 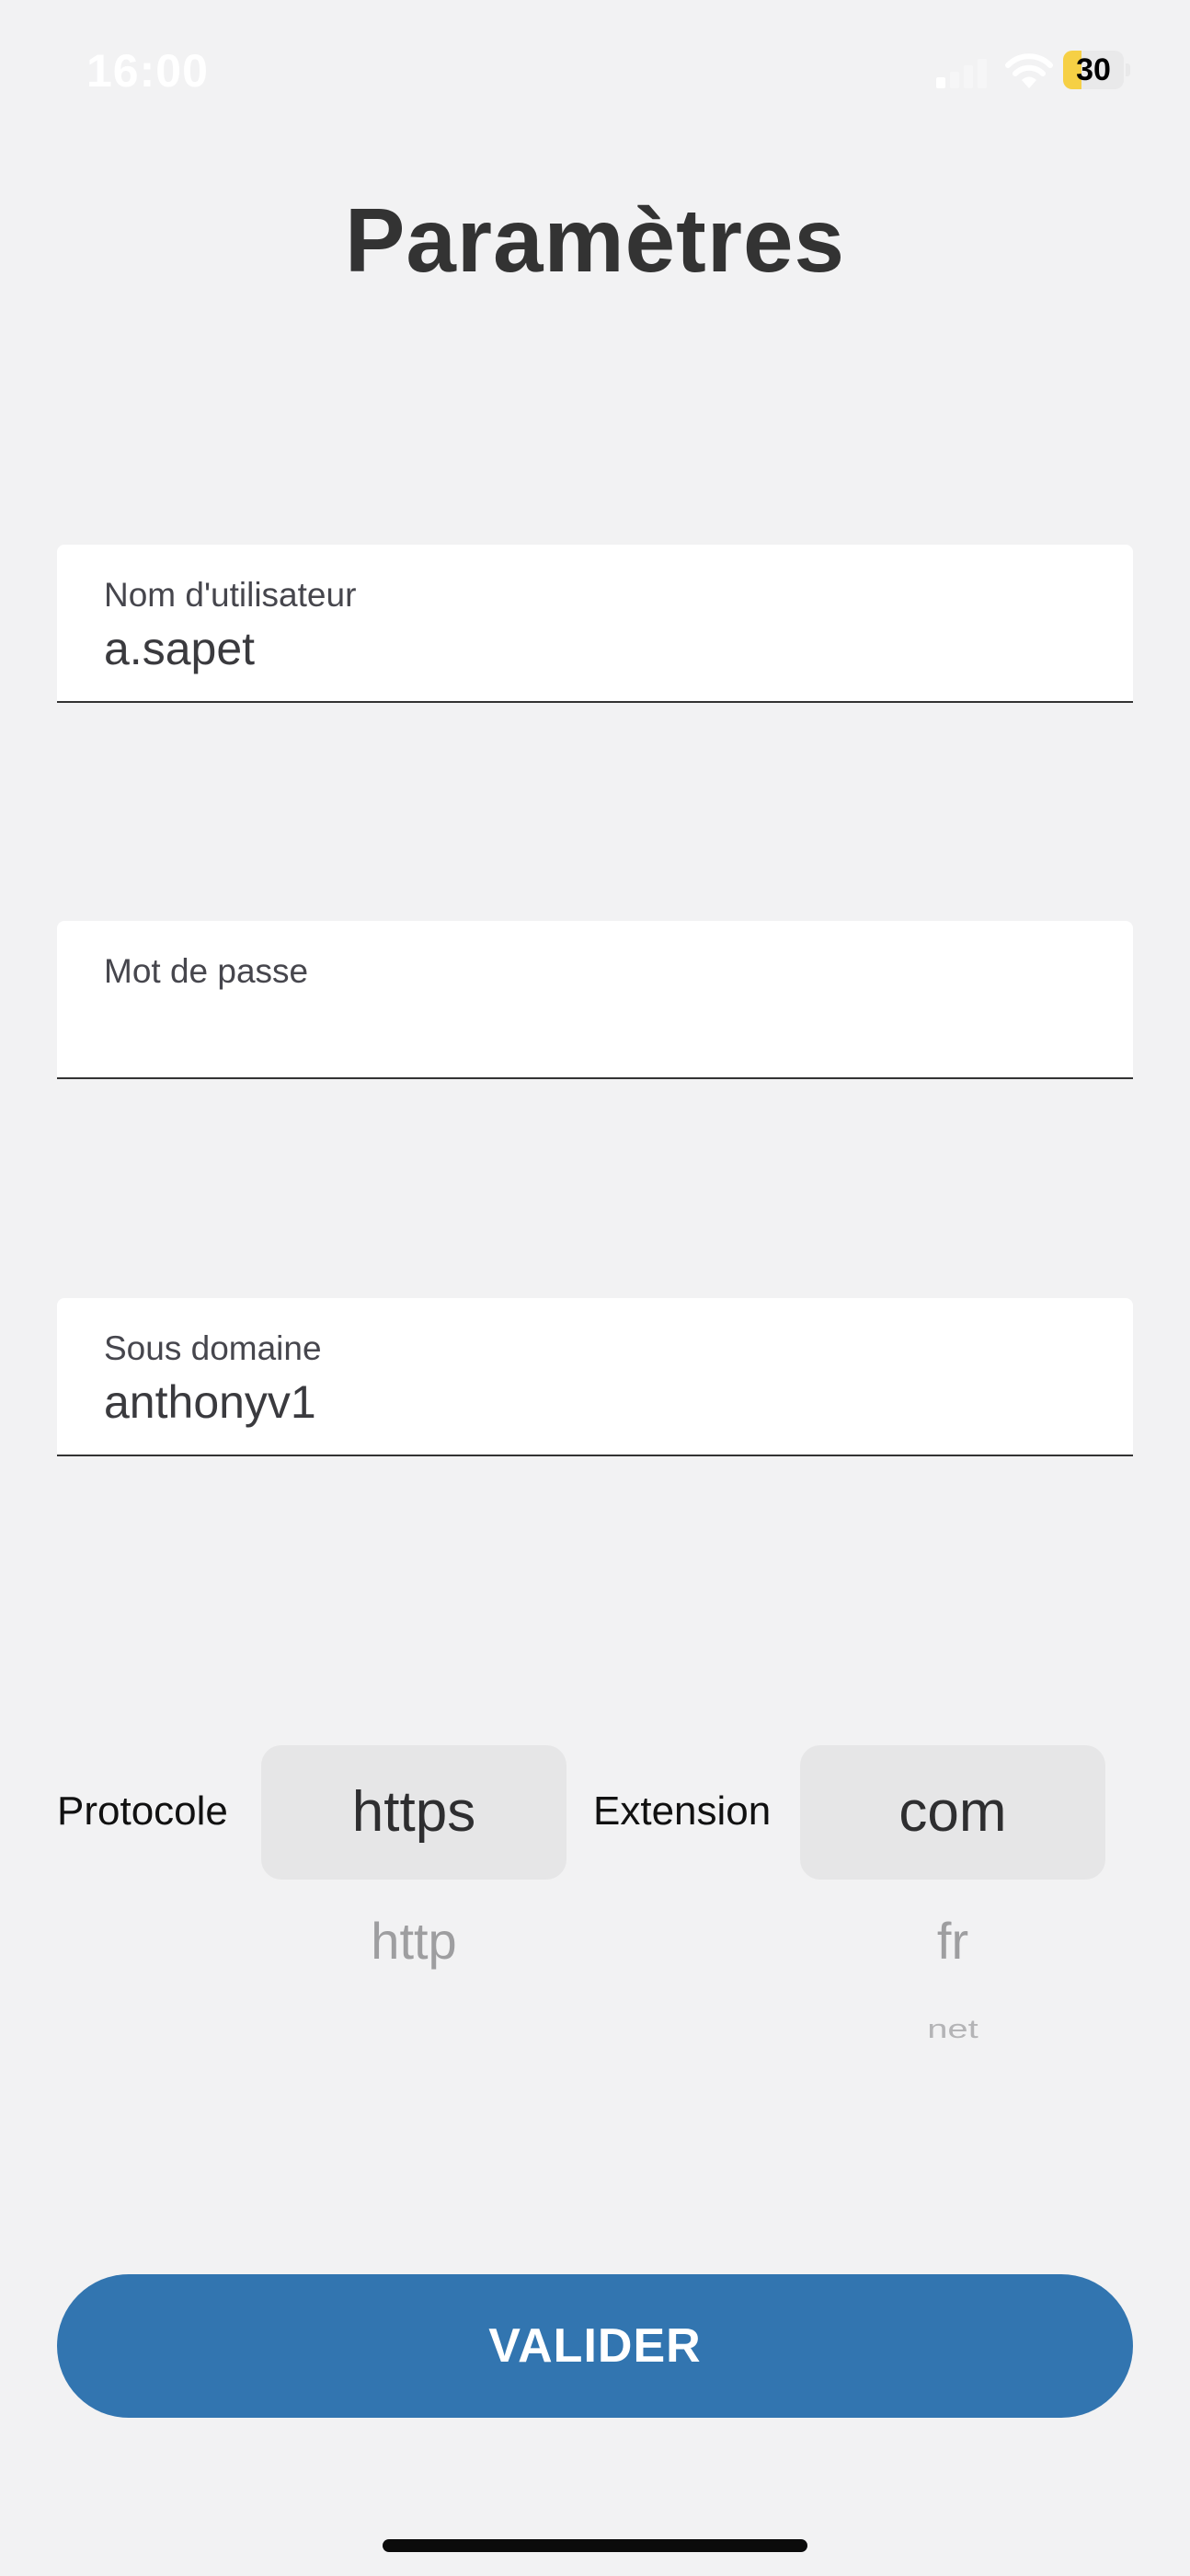 I want to click on status-time: 16:00, so click(x=147, y=71).